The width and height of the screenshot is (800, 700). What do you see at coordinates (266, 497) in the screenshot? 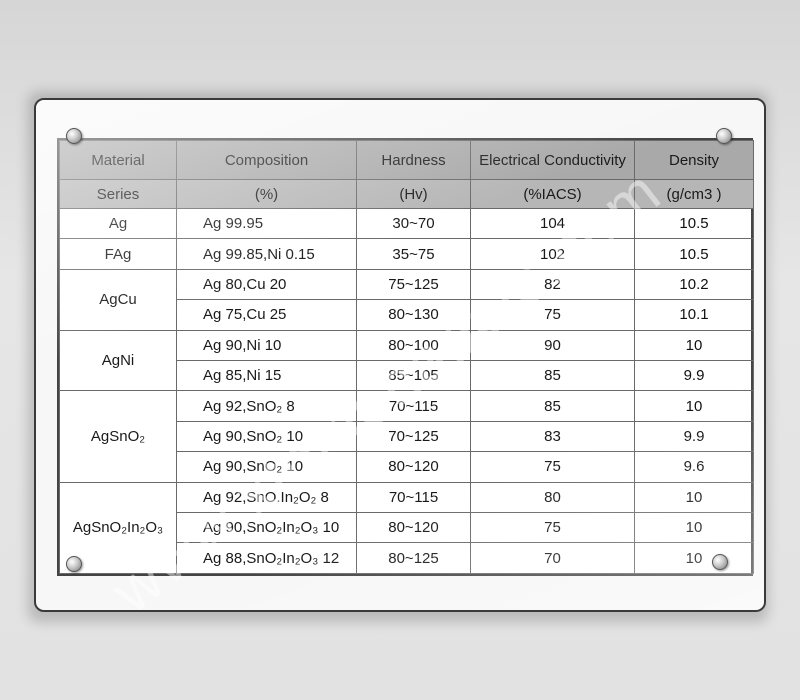
I see `composition-cell: Ag 92,SnO.In₂O₂ 8` at bounding box center [266, 497].